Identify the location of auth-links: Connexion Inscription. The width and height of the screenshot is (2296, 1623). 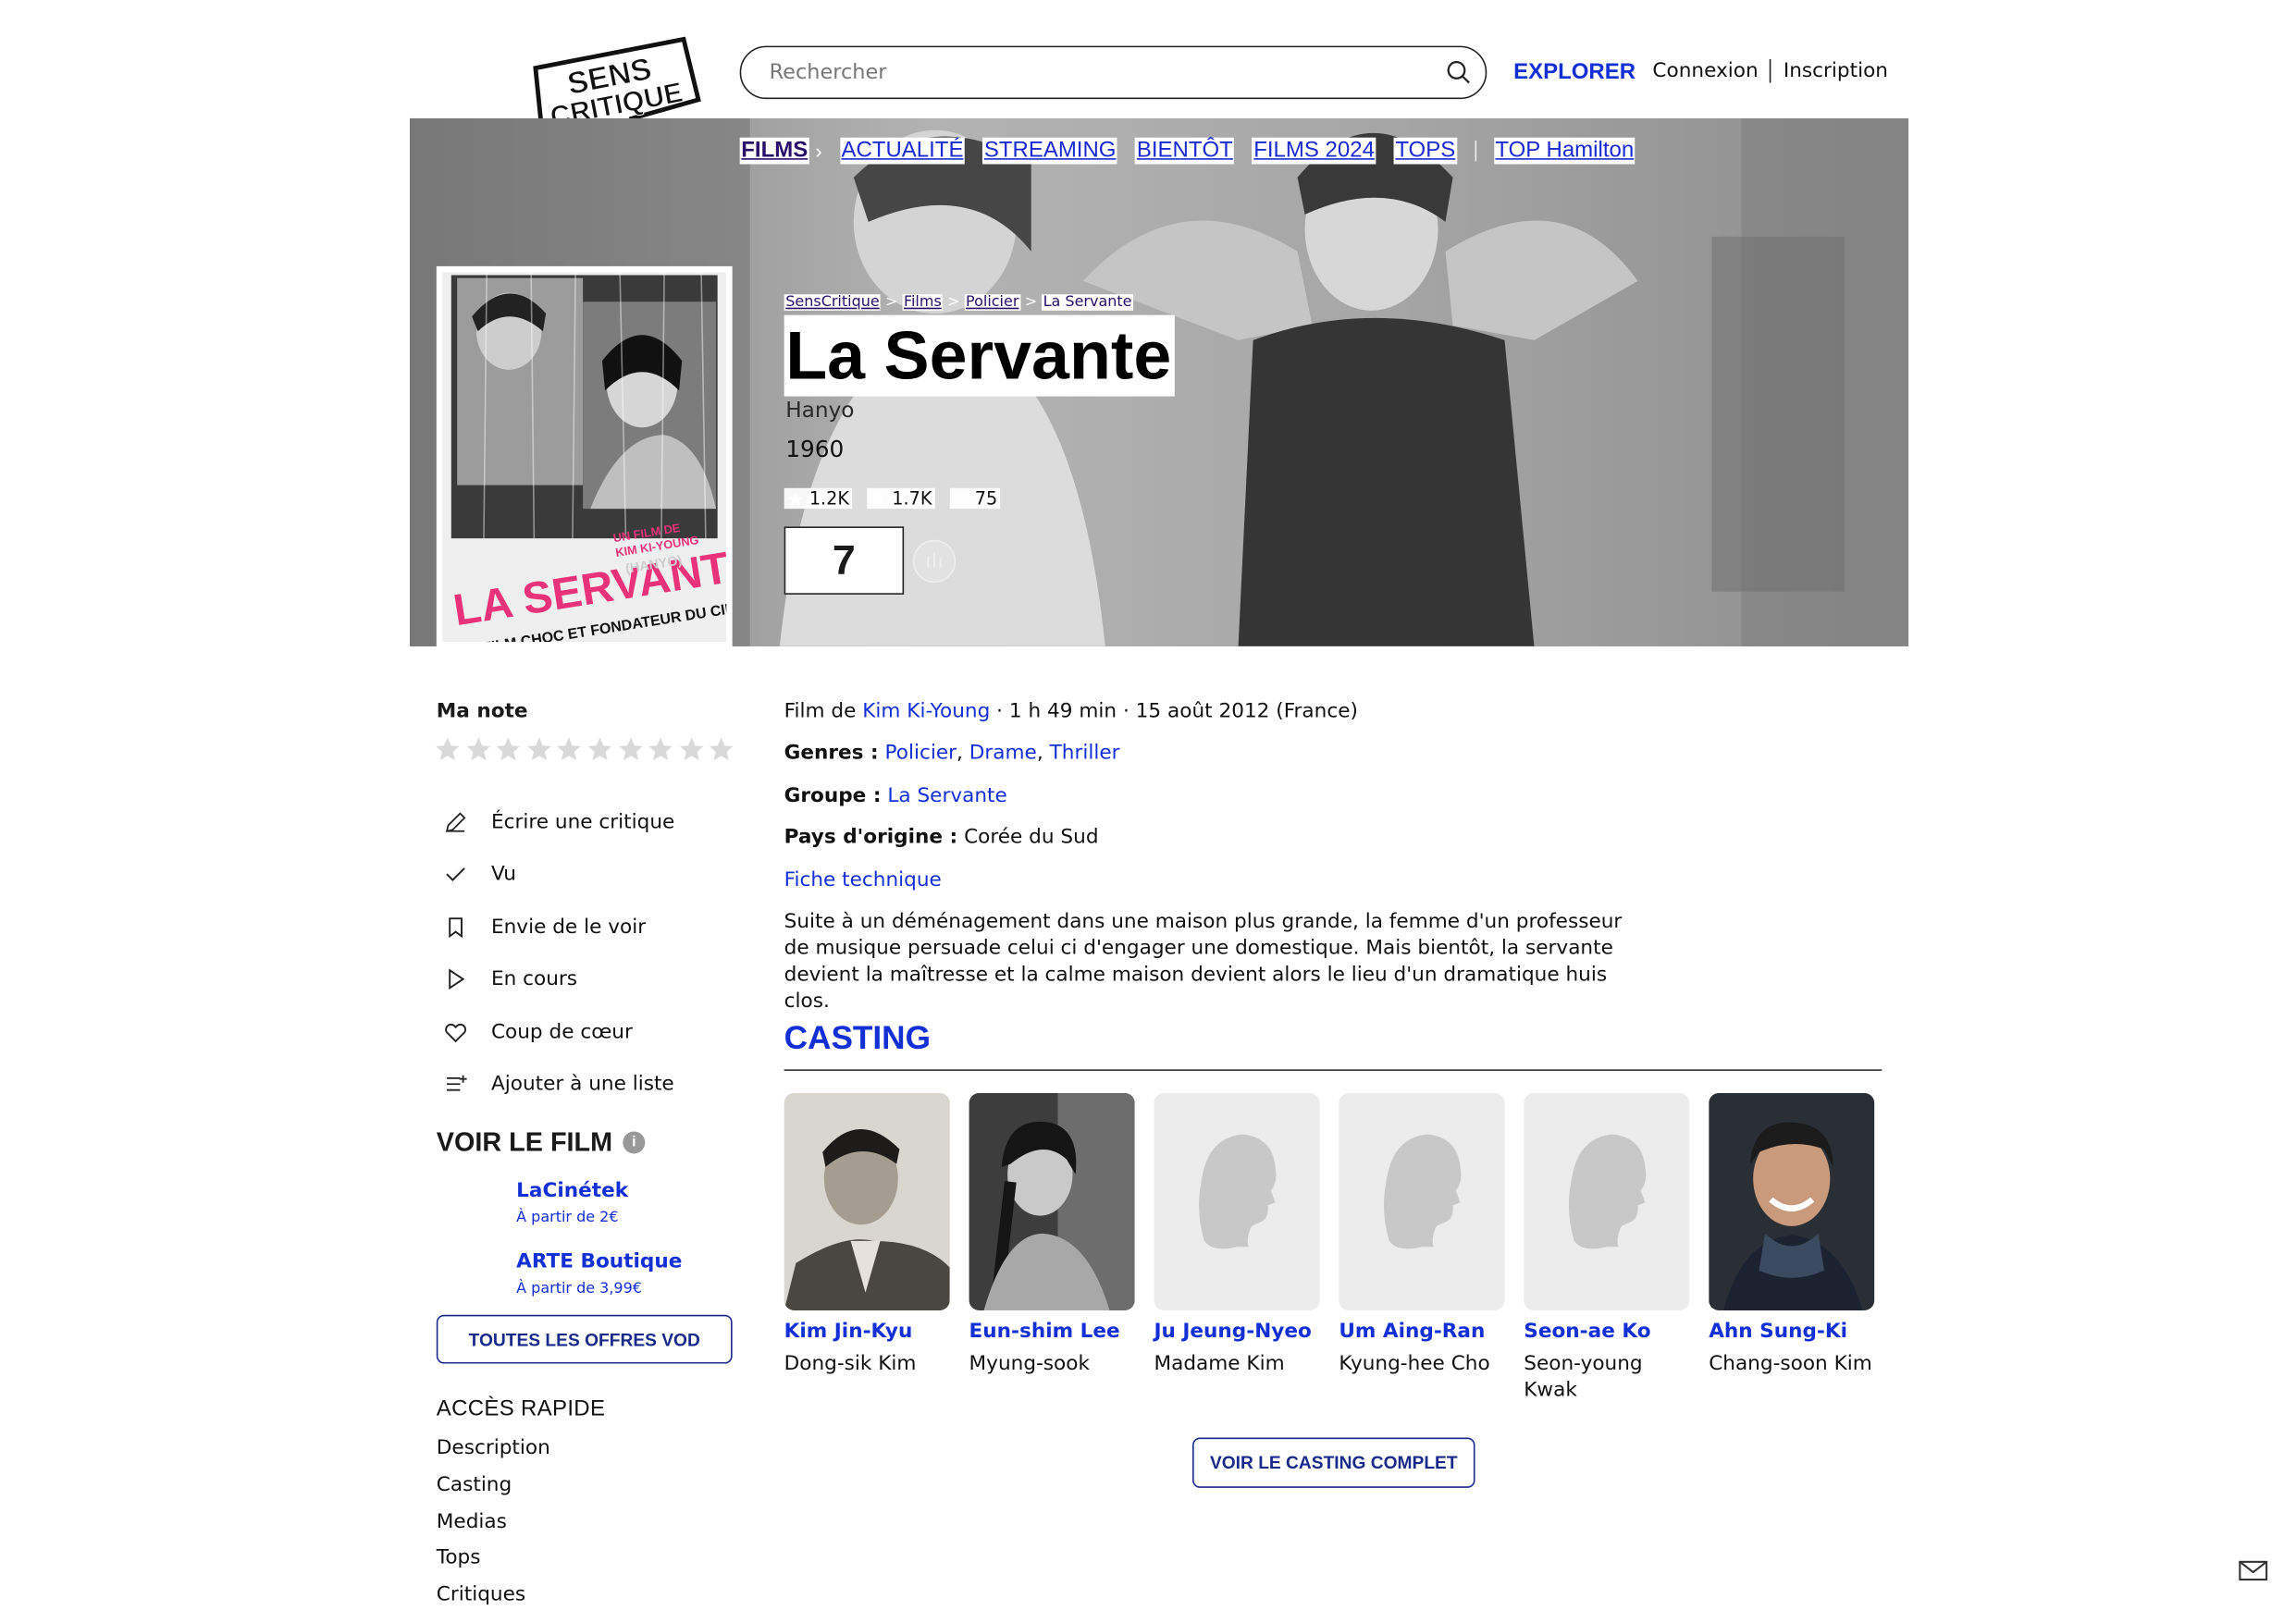
(1770, 70).